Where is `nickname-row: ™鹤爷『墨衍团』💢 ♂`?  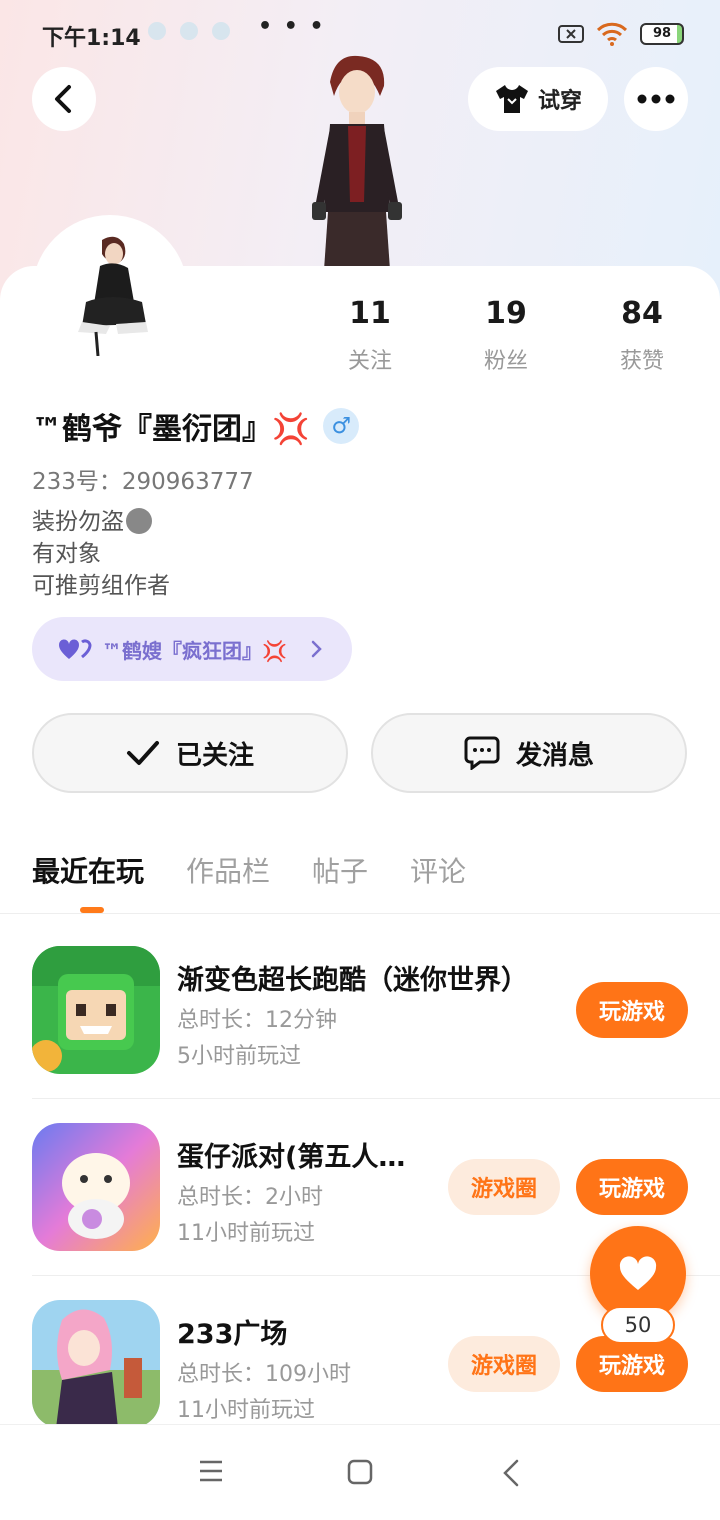
nickname-row: ™鹤爷『墨衍团』💢 ♂ is located at coordinates (196, 426).